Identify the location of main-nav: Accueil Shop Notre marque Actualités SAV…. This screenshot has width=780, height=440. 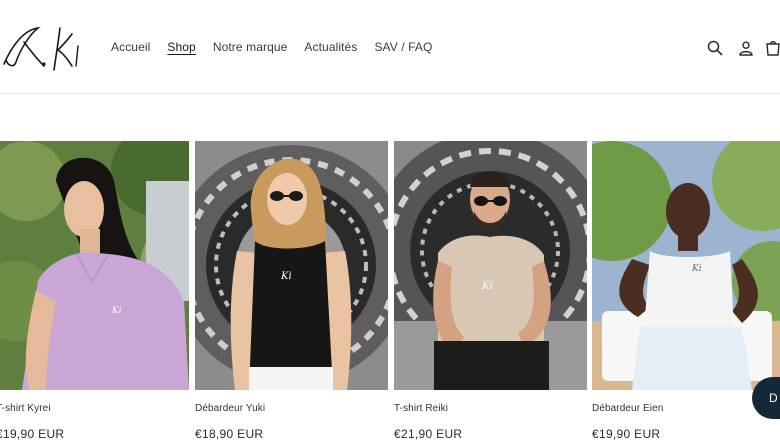
(280, 47).